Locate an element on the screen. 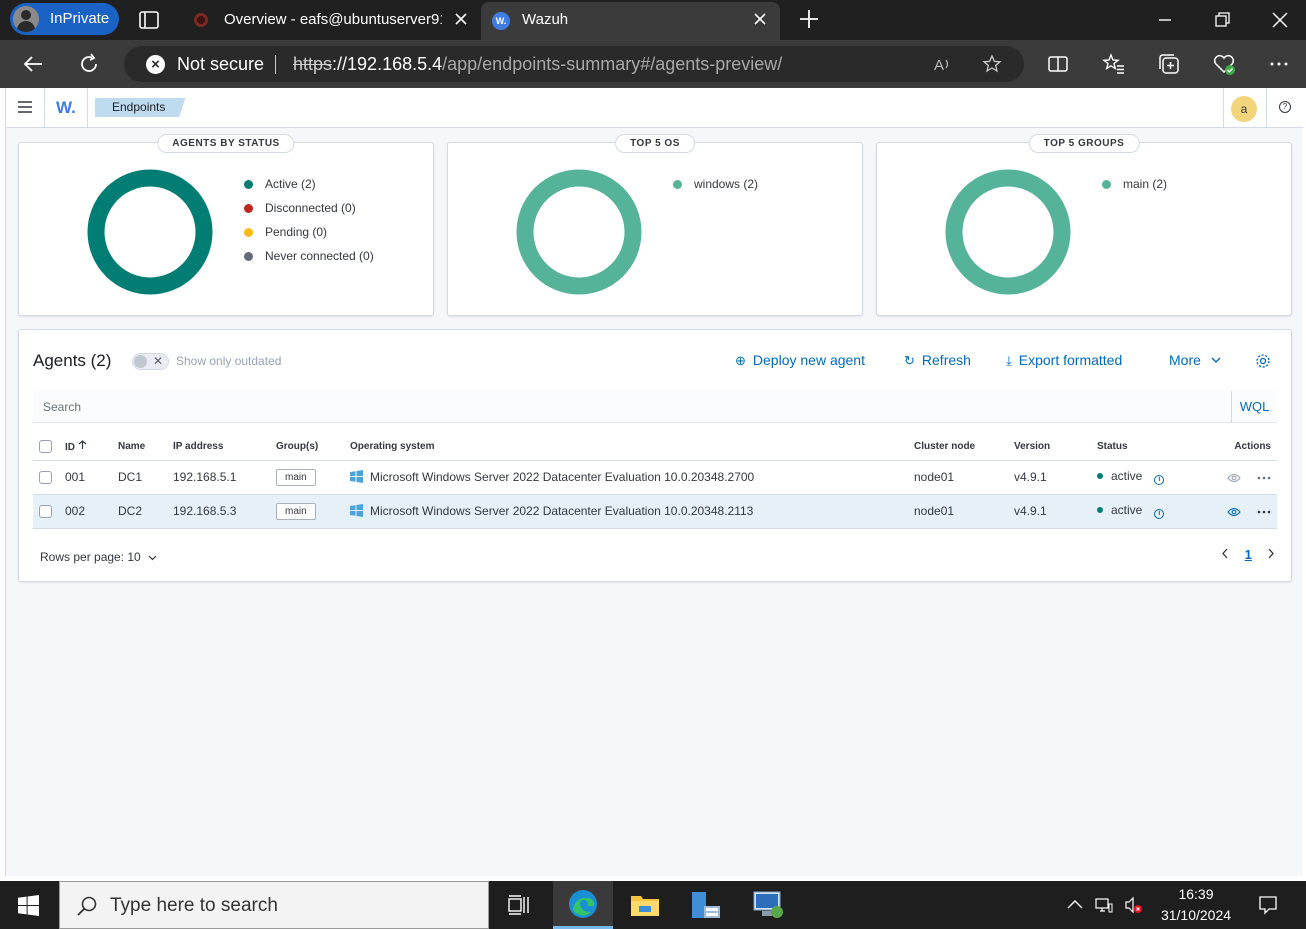 This screenshot has width=1306, height=929. legend-item-windows: windows (2) is located at coordinates (715, 189).